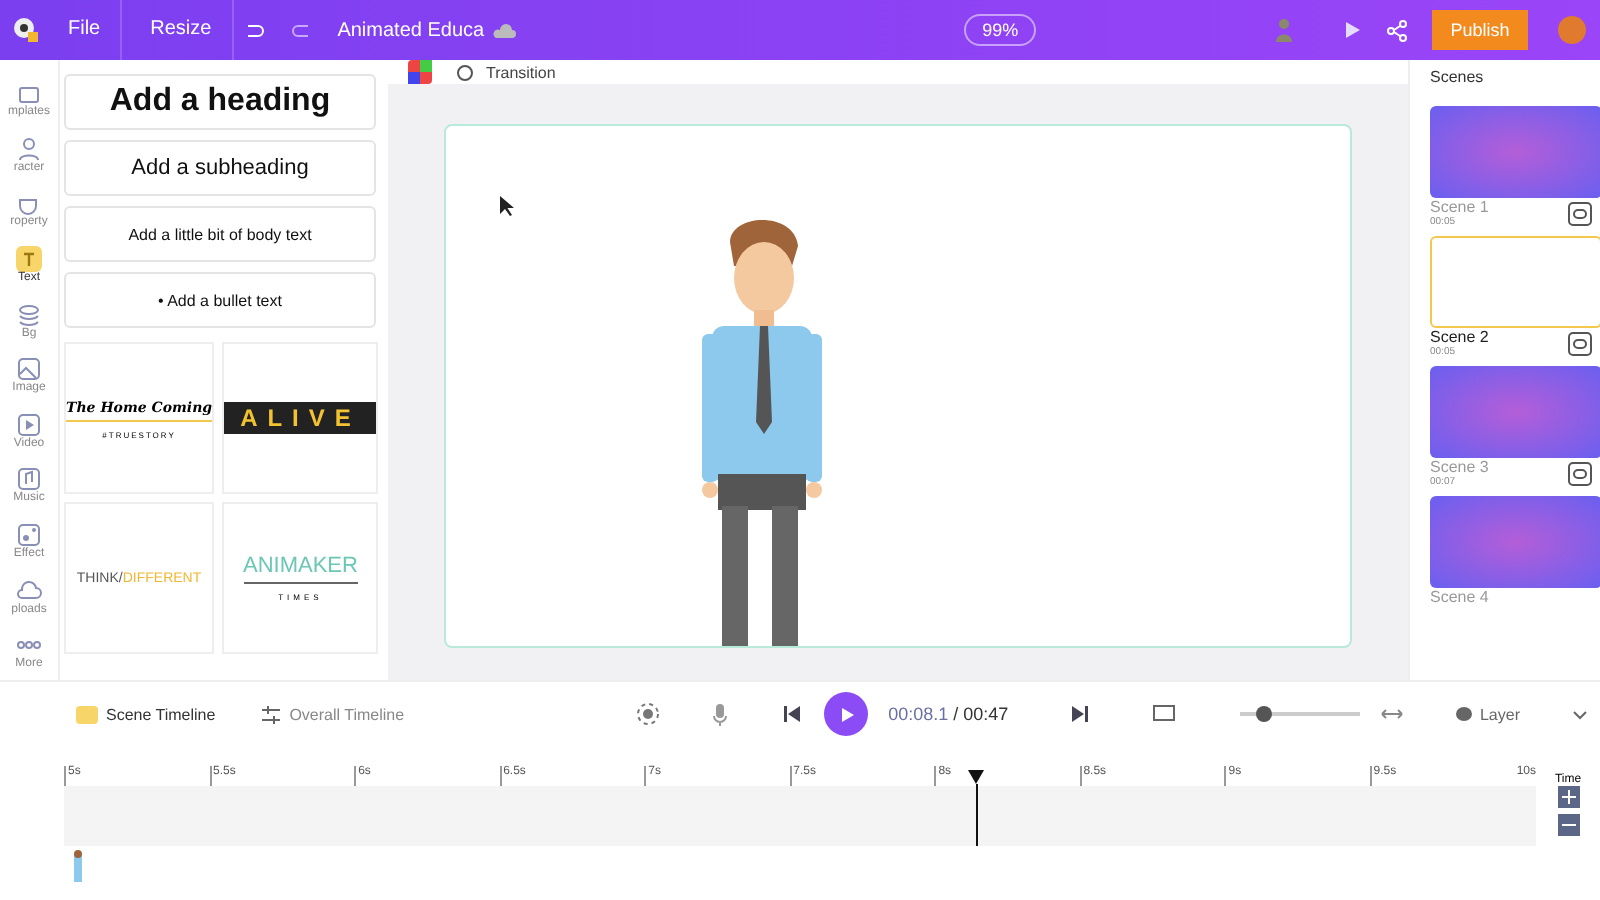 The image size is (1600, 900). I want to click on transition-label: Transition, so click(521, 72).